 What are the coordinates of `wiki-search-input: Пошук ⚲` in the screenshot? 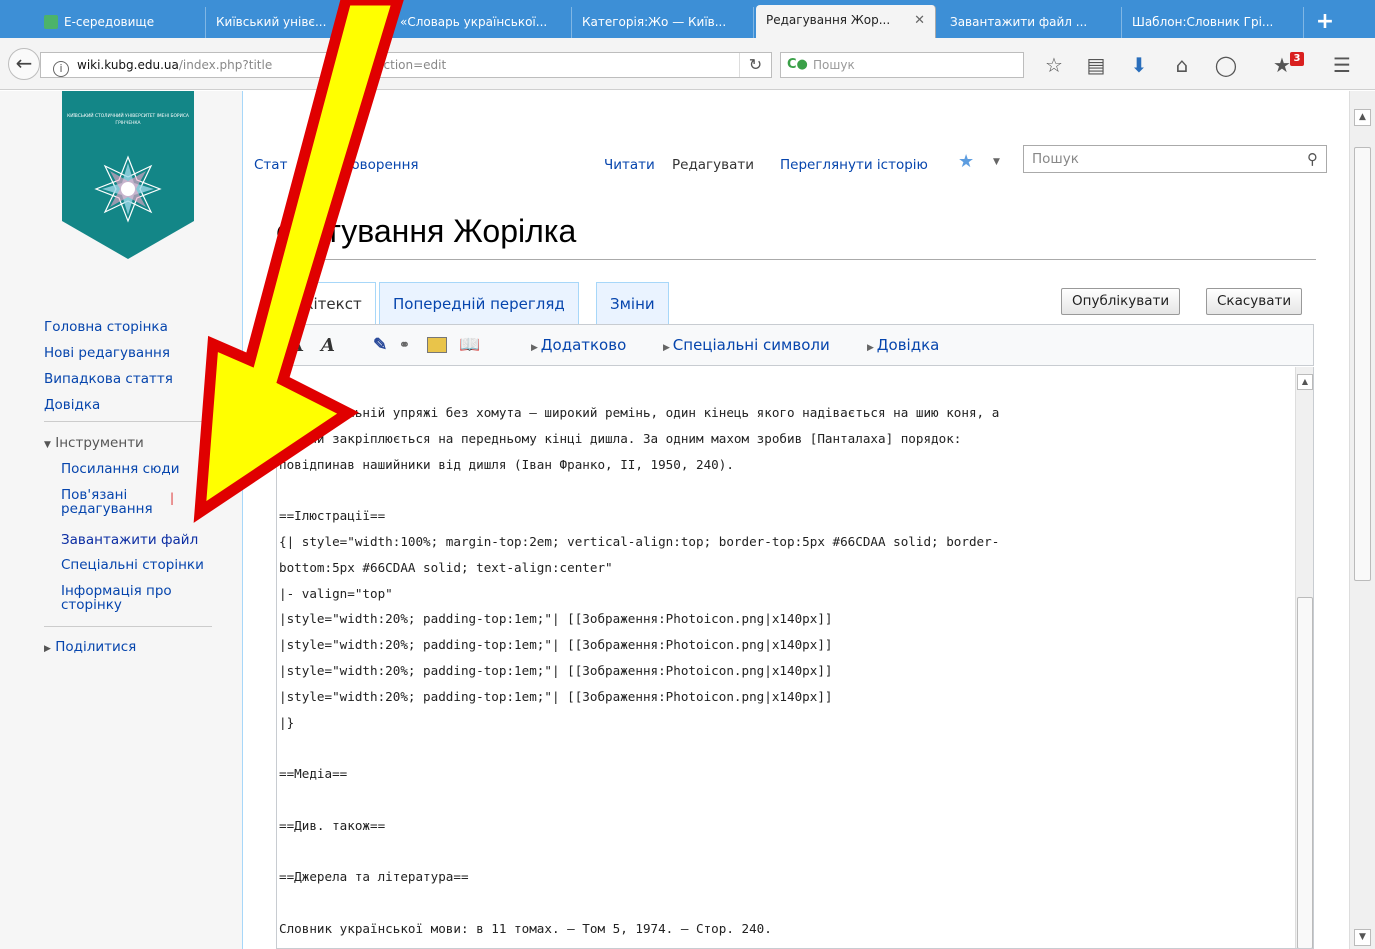 It's located at (1175, 159).